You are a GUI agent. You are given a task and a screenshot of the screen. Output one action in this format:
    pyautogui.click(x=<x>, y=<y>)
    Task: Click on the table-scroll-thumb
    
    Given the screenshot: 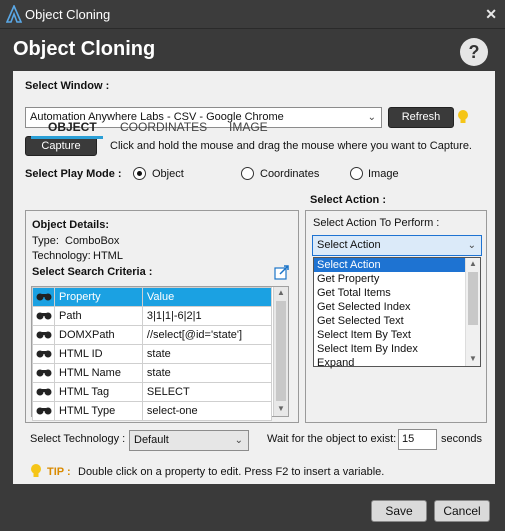 What is the action you would take?
    pyautogui.click(x=281, y=351)
    